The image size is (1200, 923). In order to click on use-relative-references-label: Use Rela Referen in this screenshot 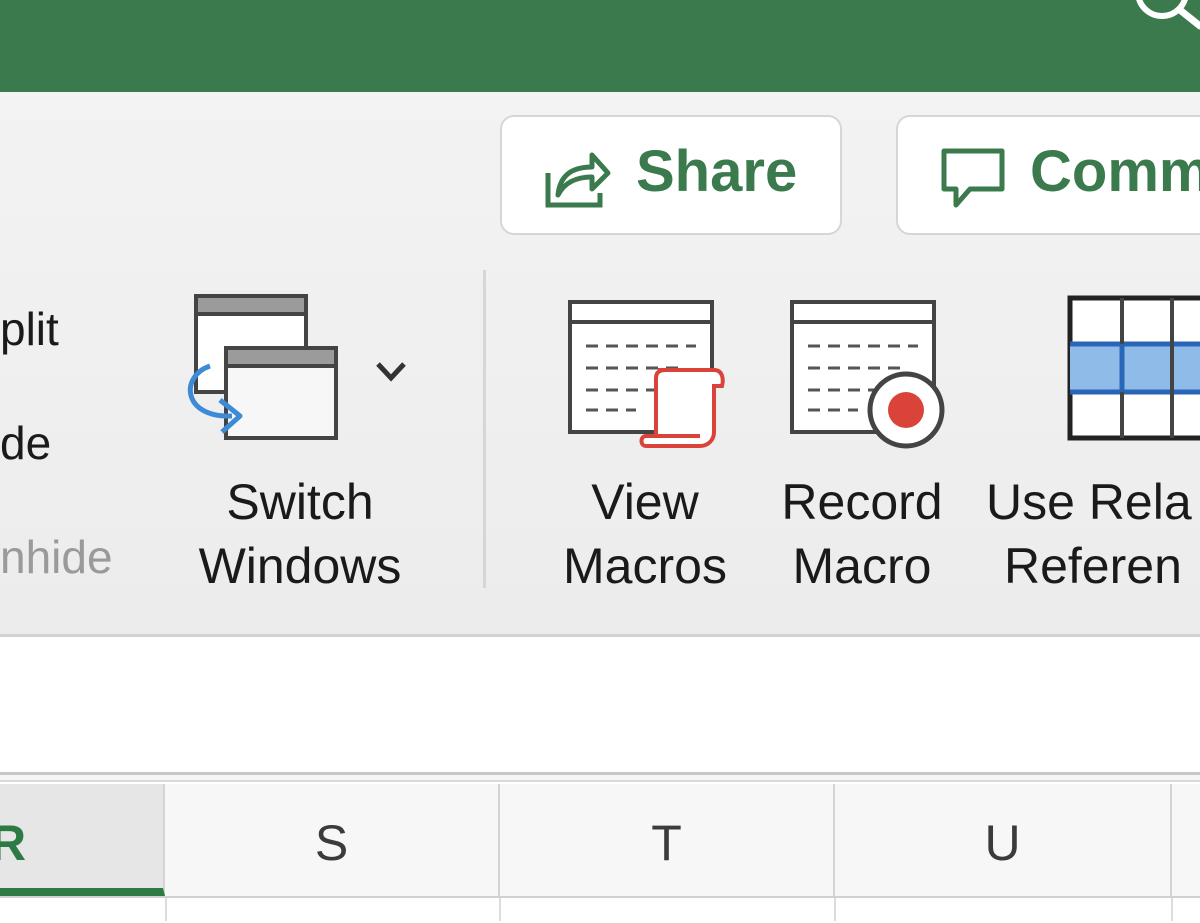, I will do `click(1093, 534)`.